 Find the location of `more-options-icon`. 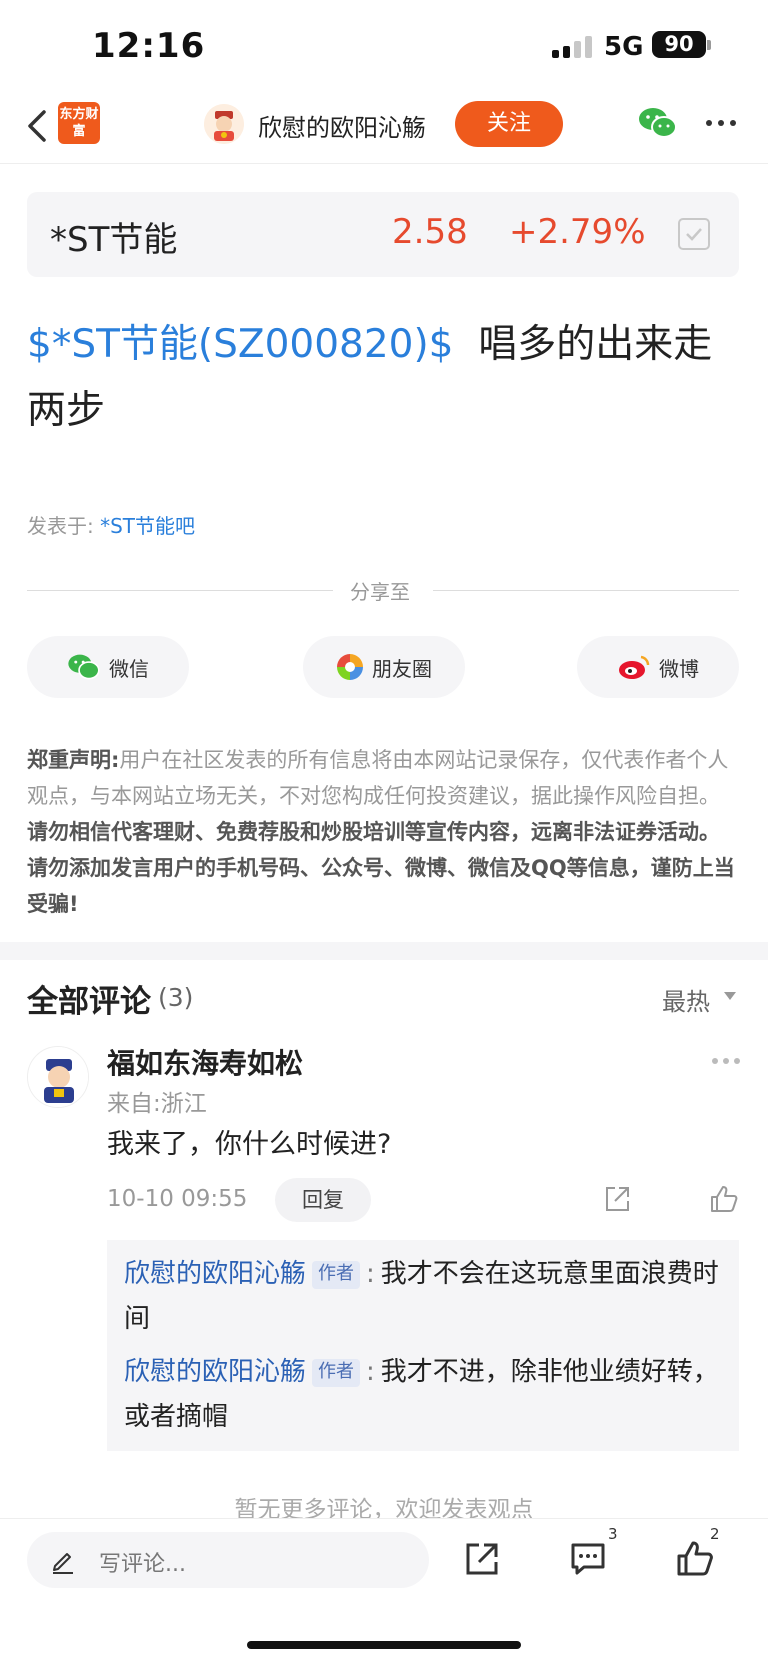

more-options-icon is located at coordinates (721, 124).